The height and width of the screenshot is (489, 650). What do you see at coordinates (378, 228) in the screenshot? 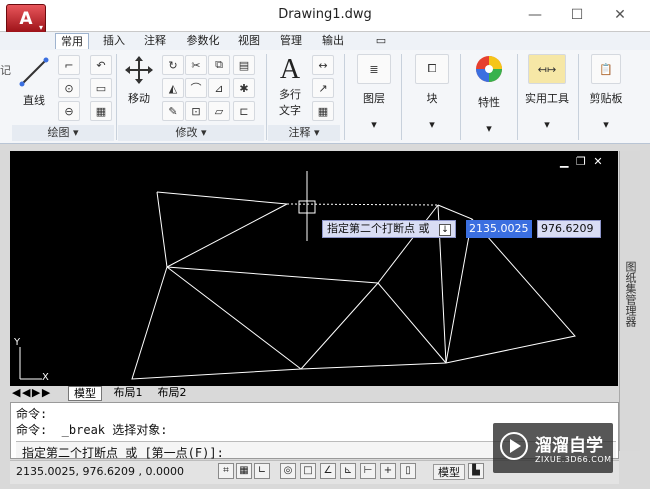
I see `dynamic-prompt-text: 指定第二个打断点 或` at bounding box center [378, 228].